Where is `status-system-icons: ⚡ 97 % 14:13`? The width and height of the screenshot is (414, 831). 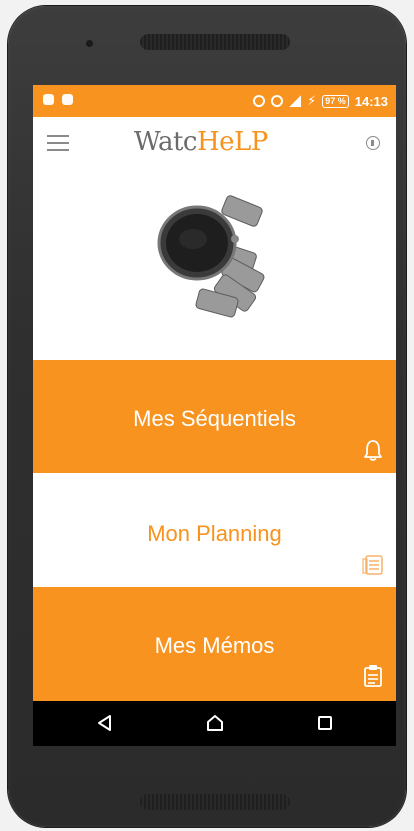
status-system-icons: ⚡ 97 % 14:13 is located at coordinates (320, 101).